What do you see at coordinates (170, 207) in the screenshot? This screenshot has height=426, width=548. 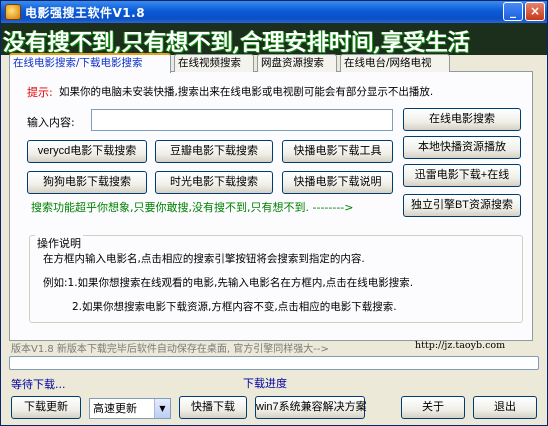 I see `slogan-line-text: 搜索功能超乎你想象,只要你敢搜,没有搜不到,只有想不到.` at bounding box center [170, 207].